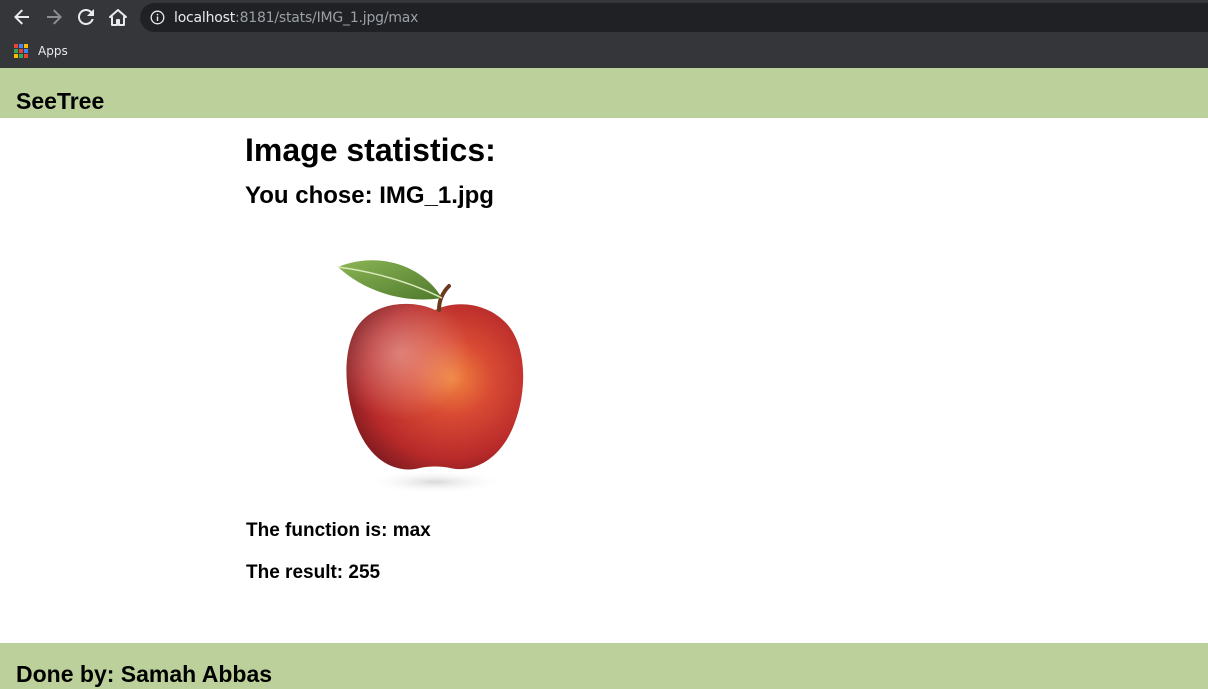  I want to click on result-value: 255, so click(364, 572).